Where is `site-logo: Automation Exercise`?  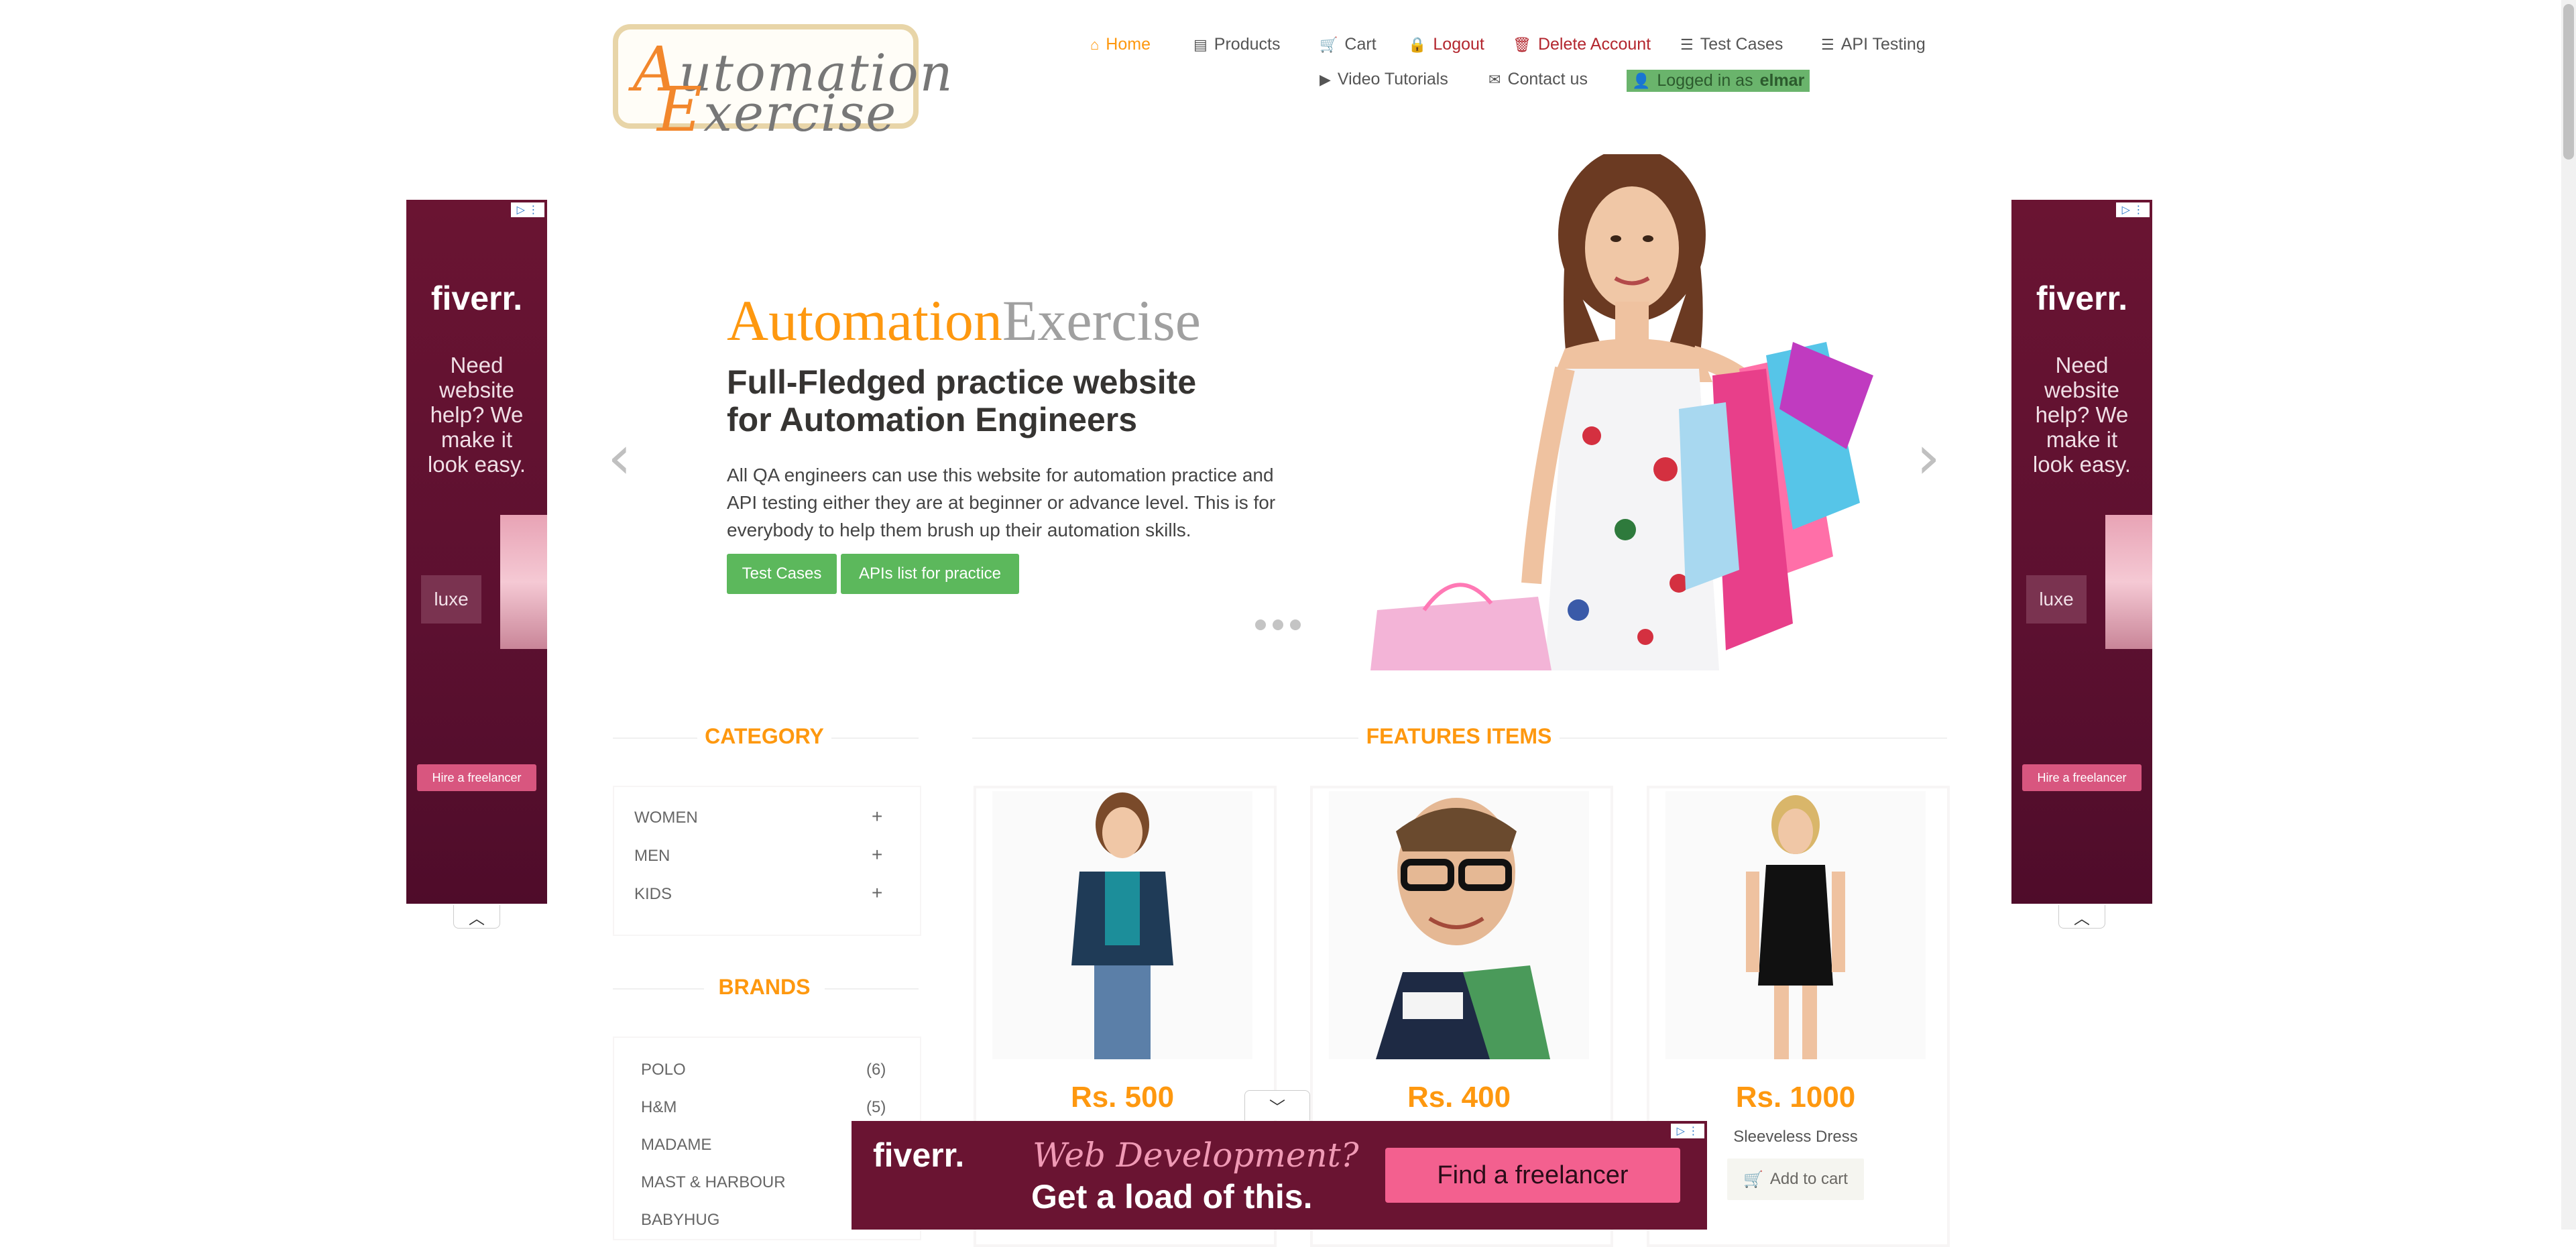 site-logo: Automation Exercise is located at coordinates (783, 84).